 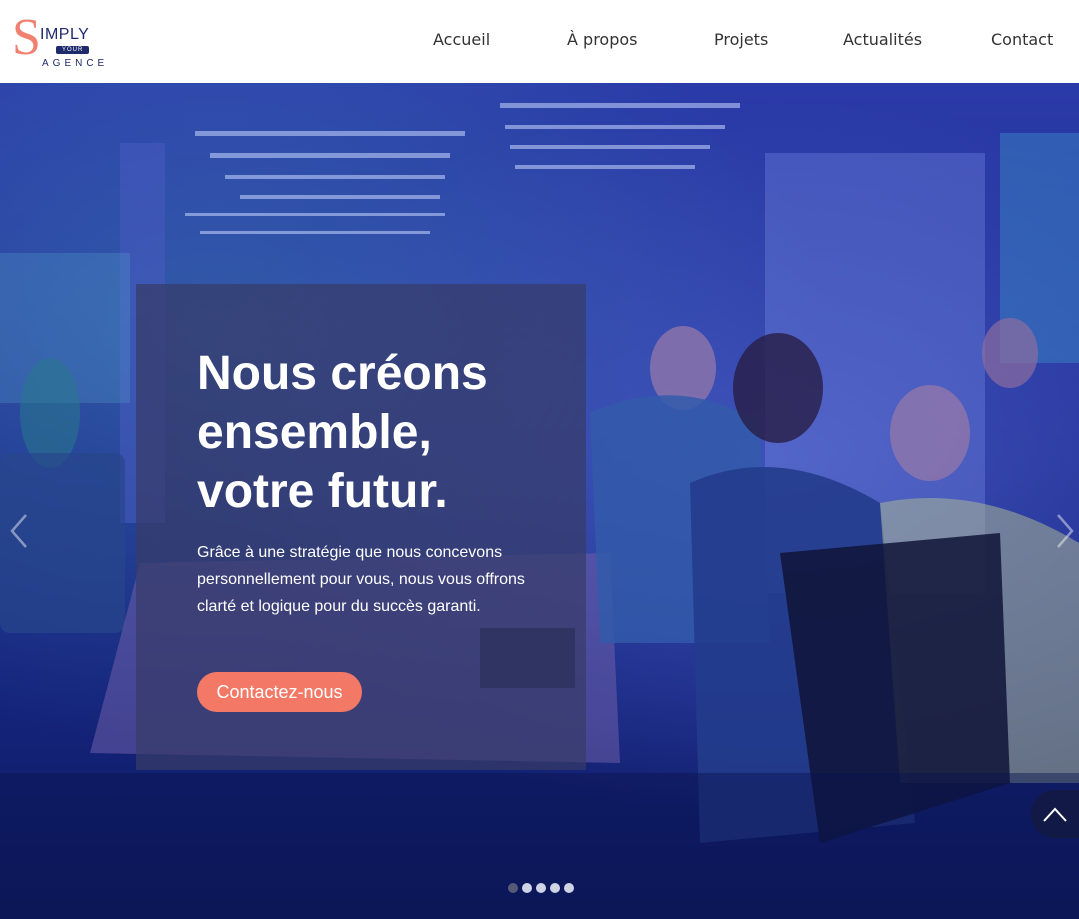 I want to click on slider-pagination, so click(x=541, y=888).